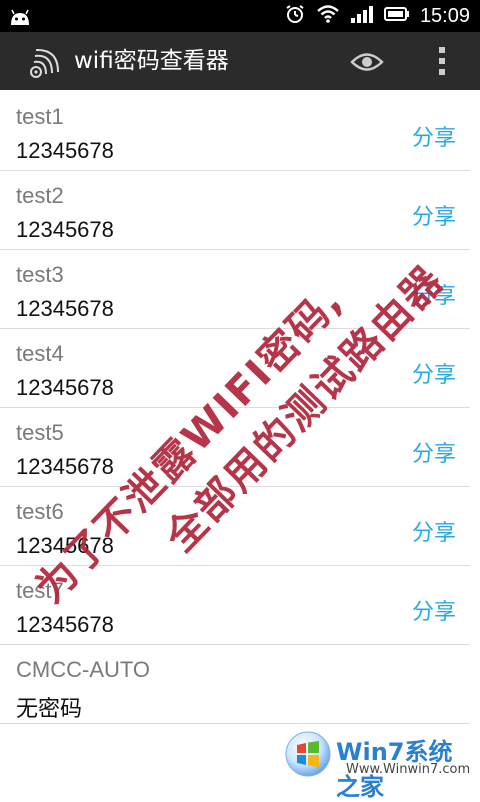 The height and width of the screenshot is (802, 480). What do you see at coordinates (40, 195) in the screenshot?
I see `network-name: test2` at bounding box center [40, 195].